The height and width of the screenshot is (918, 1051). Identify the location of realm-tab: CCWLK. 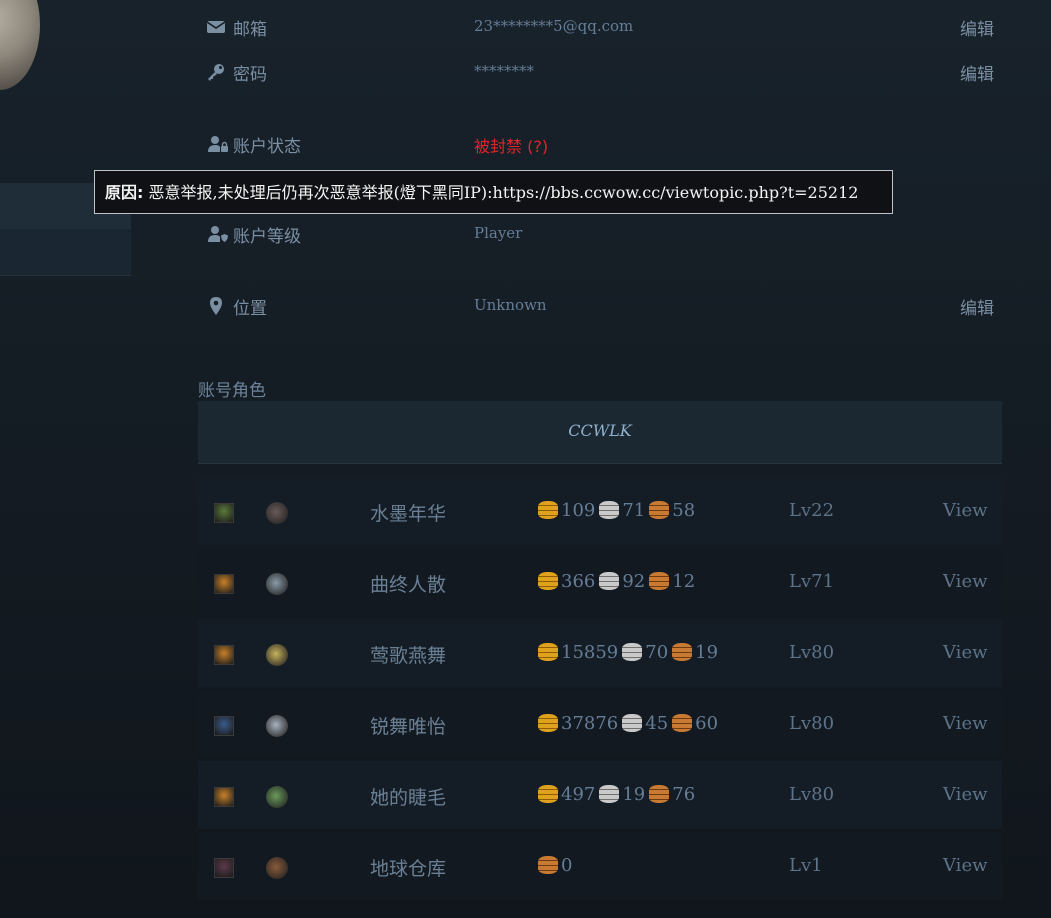
(600, 432).